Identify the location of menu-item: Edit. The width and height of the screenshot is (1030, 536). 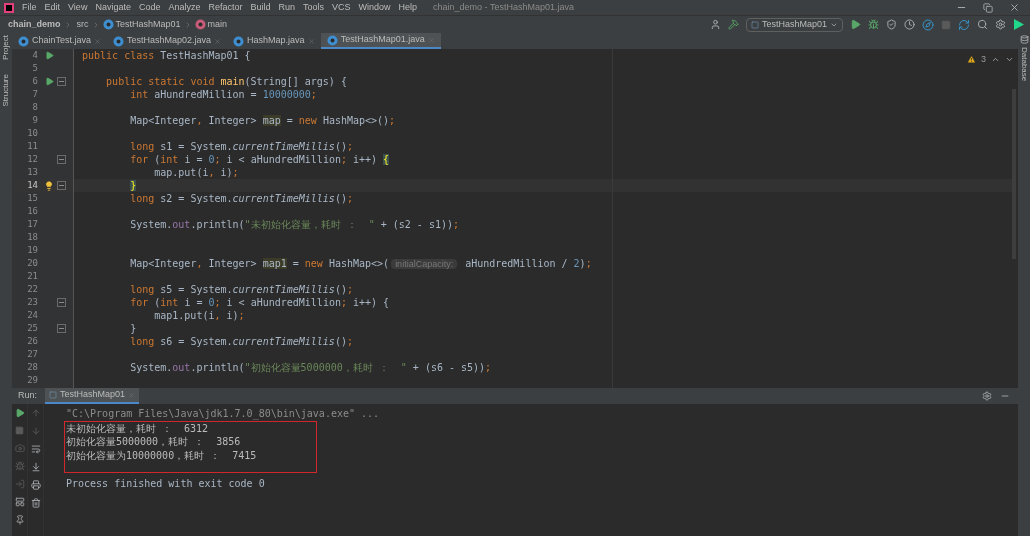
(52, 7).